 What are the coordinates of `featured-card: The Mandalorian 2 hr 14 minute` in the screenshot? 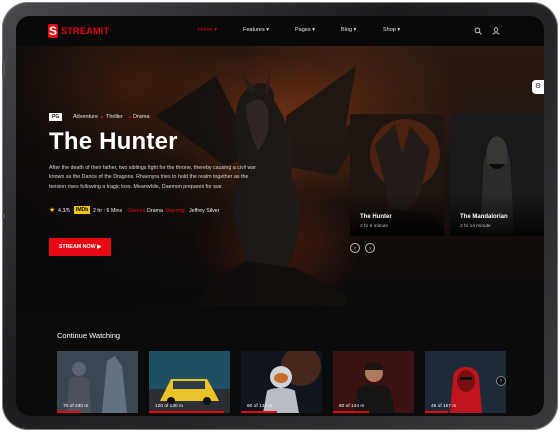 It's located at (497, 175).